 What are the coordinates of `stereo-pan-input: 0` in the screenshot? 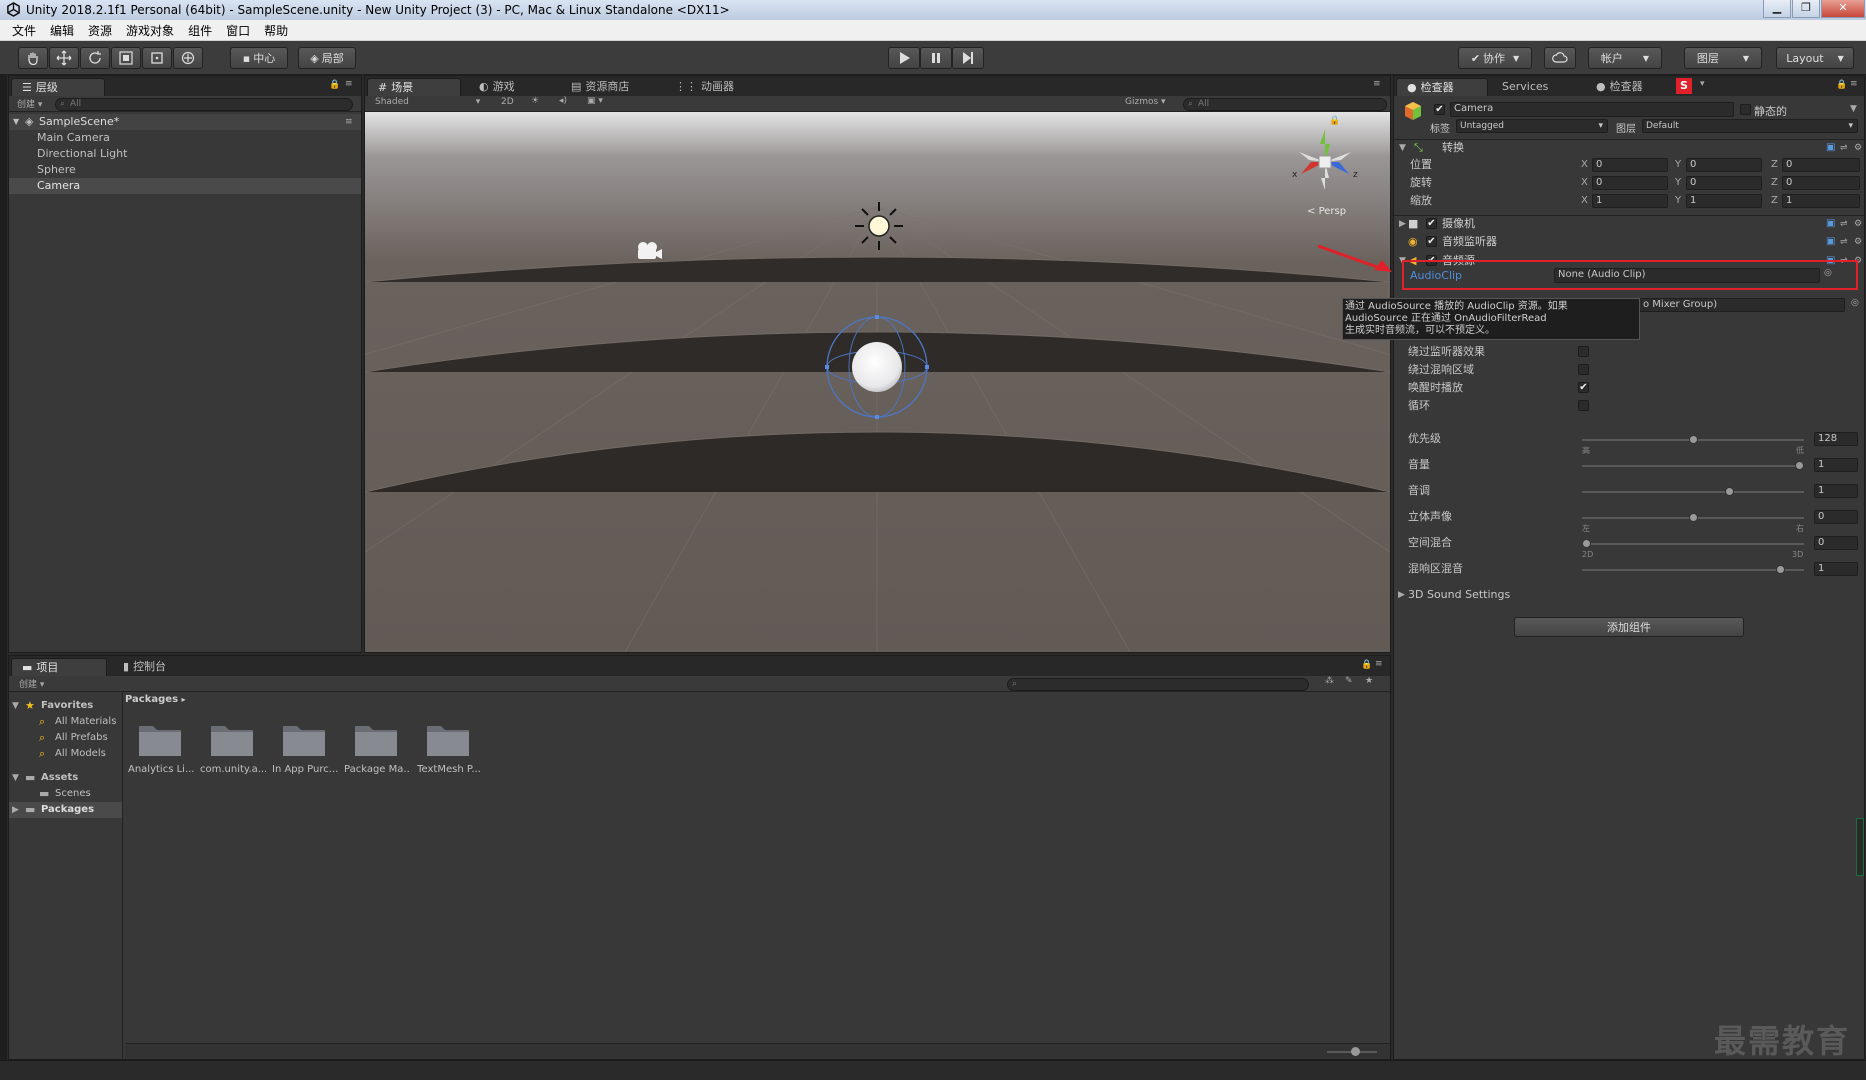 It's located at (1836, 517).